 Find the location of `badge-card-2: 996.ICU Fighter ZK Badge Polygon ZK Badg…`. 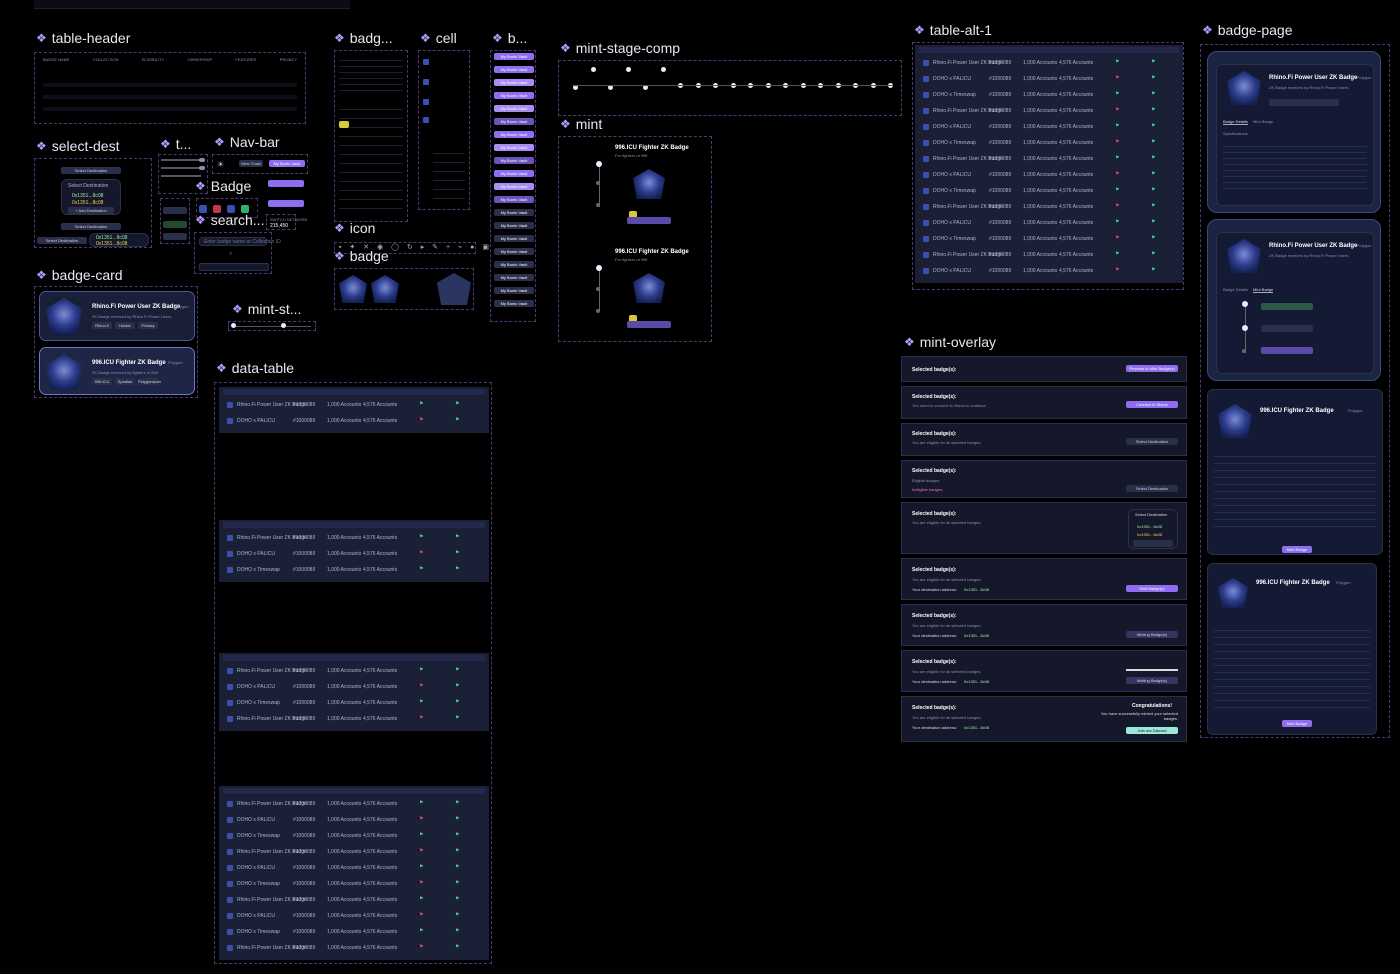

badge-card-2: 996.ICU Fighter ZK Badge Polygon ZK Badg… is located at coordinates (117, 371).